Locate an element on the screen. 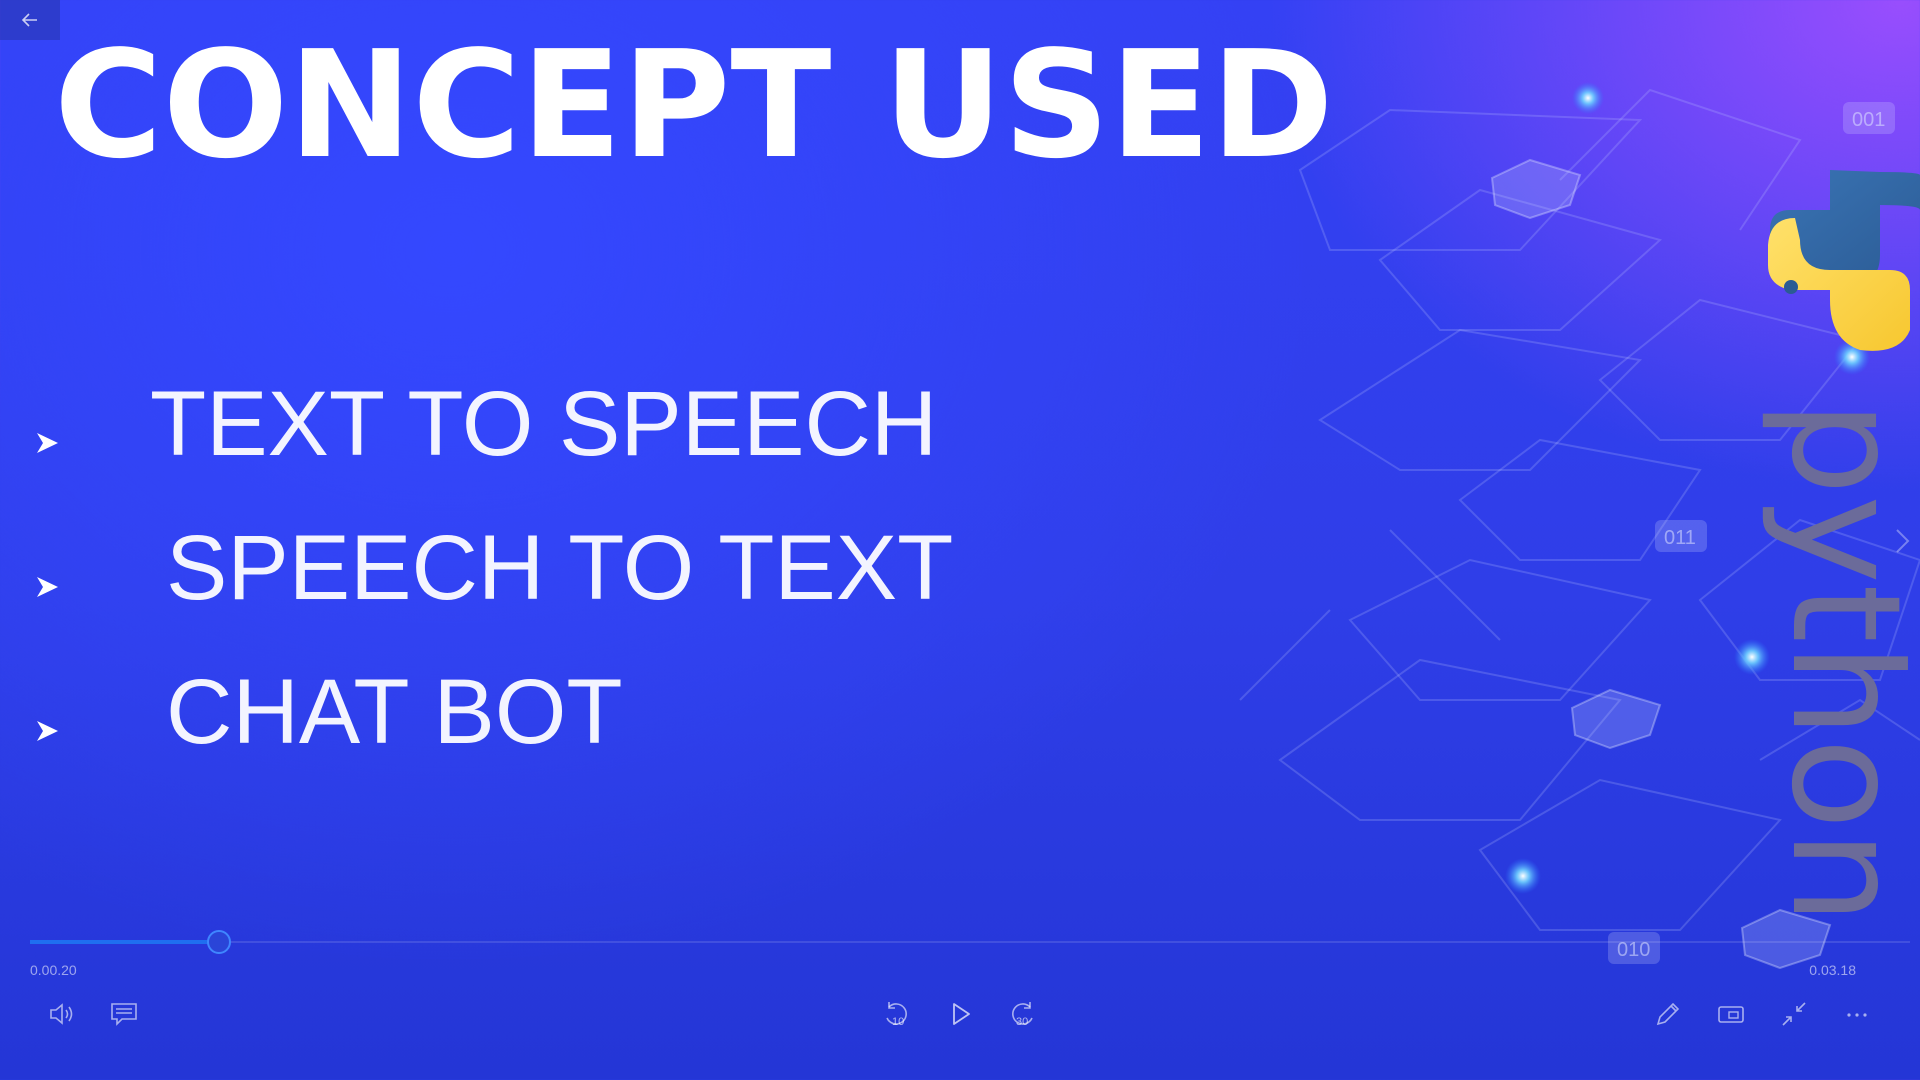 The height and width of the screenshot is (1080, 1920). pen-icon is located at coordinates (1668, 1014).